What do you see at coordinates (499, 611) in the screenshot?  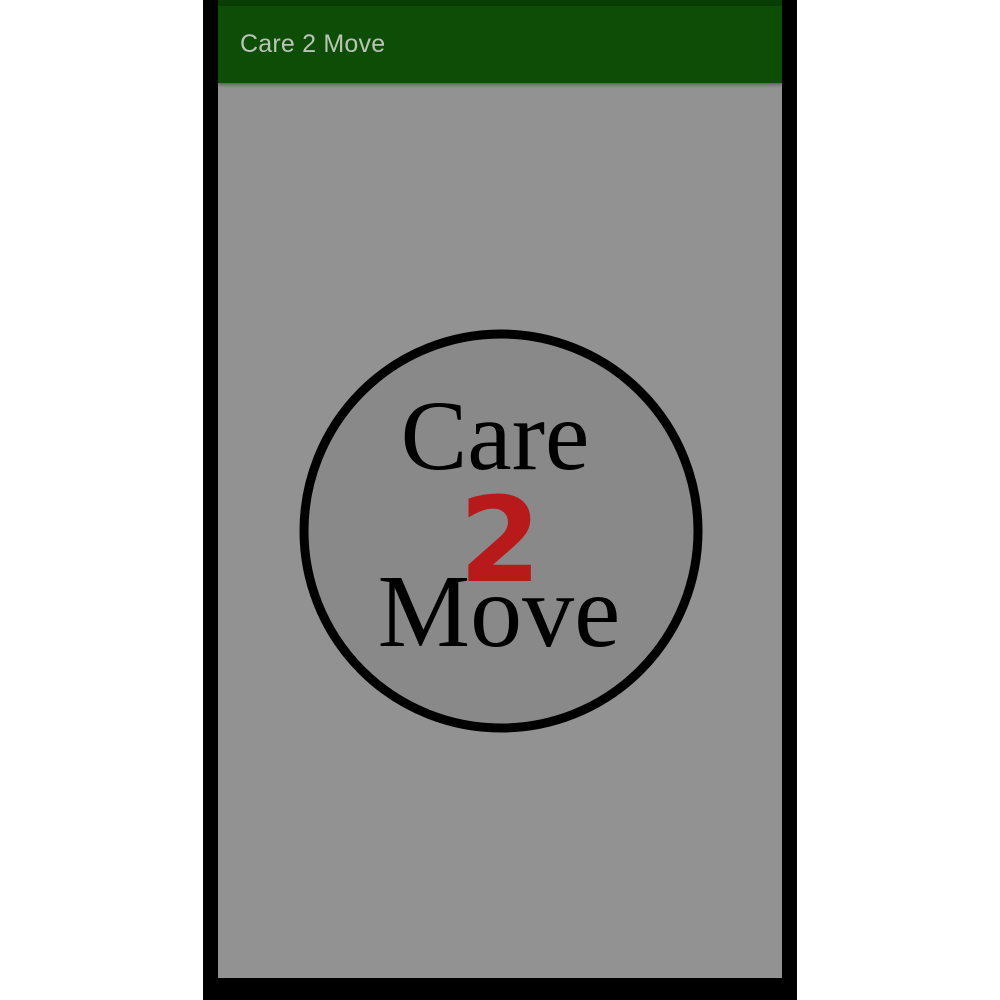 I see `logo-text-move: Move` at bounding box center [499, 611].